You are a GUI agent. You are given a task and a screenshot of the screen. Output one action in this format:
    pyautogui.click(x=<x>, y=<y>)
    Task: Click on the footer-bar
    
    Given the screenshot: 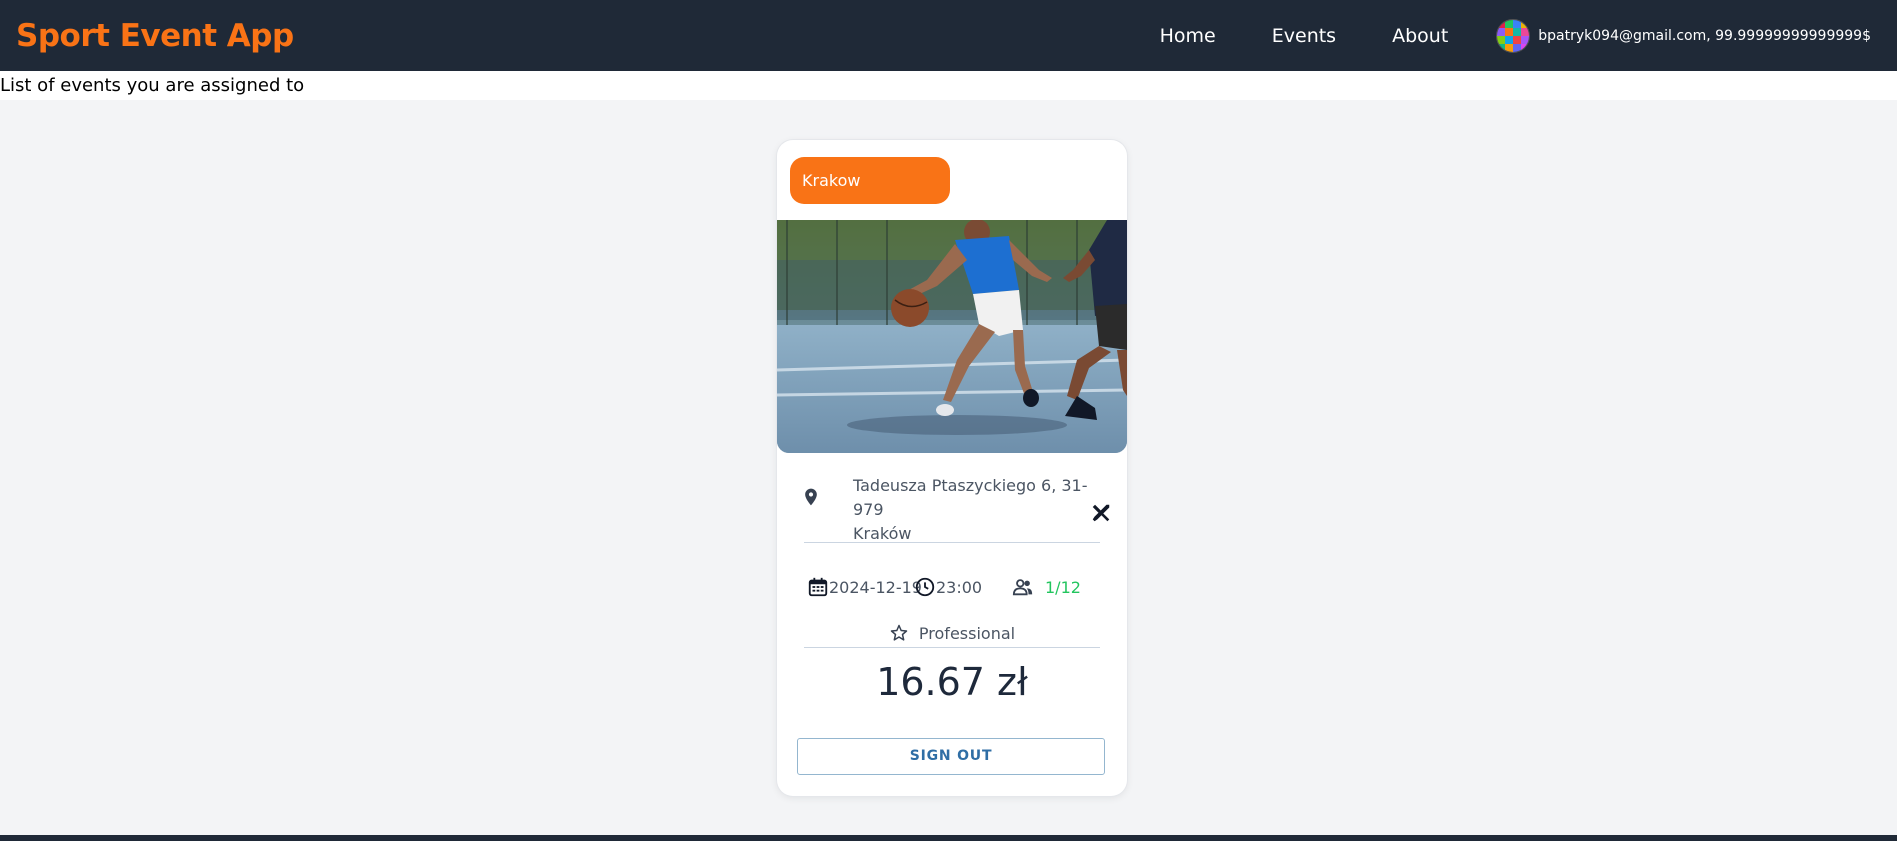 What is the action you would take?
    pyautogui.click(x=948, y=838)
    